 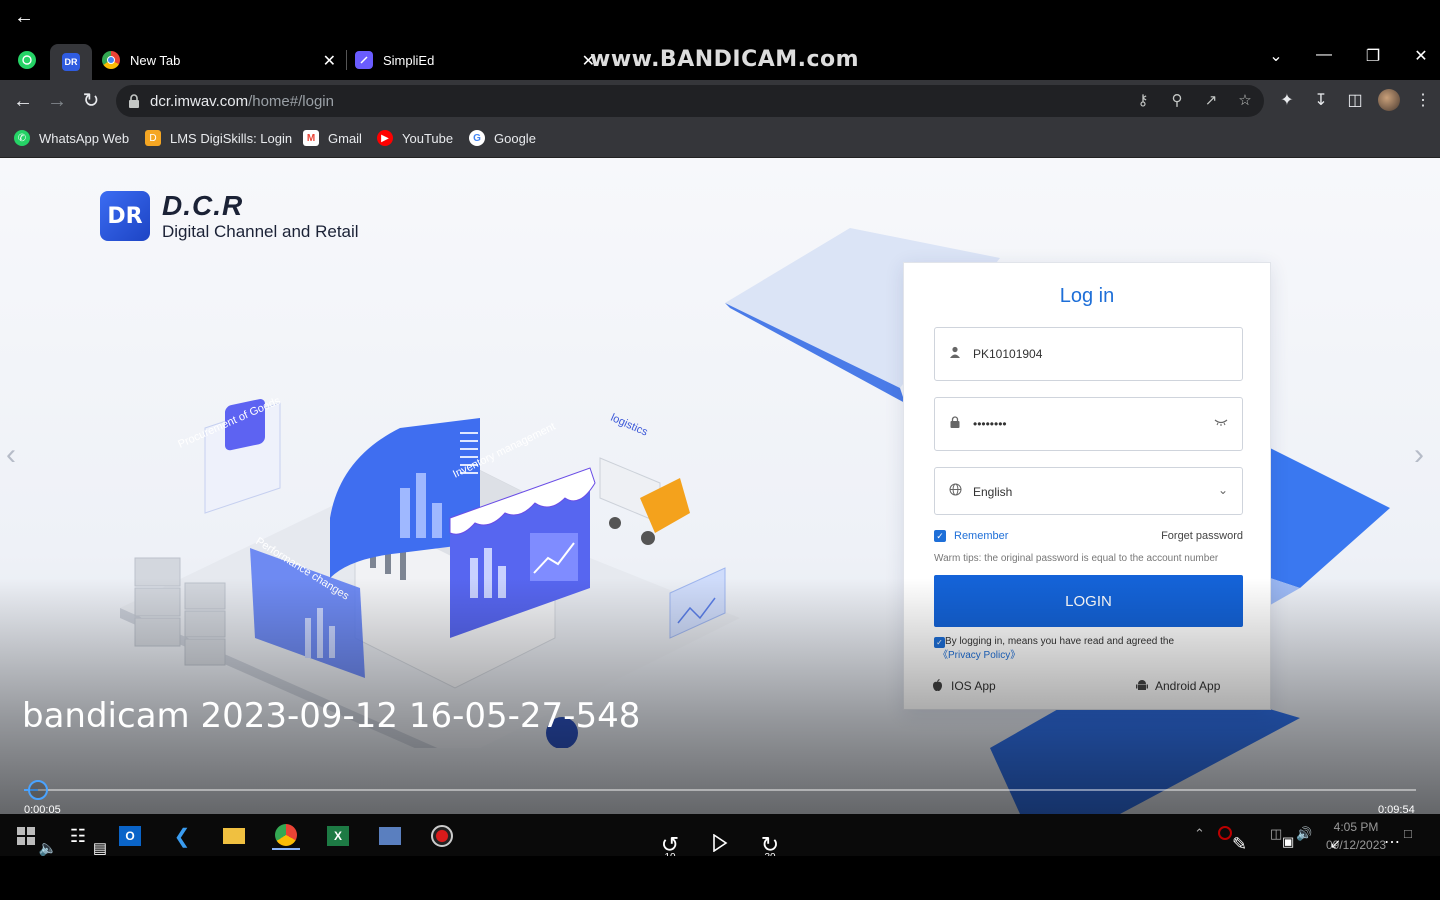 I want to click on address-bar: dcr.imwav.com/home#/login ⚷ ⚲ ↗ ☆, so click(x=690, y=101).